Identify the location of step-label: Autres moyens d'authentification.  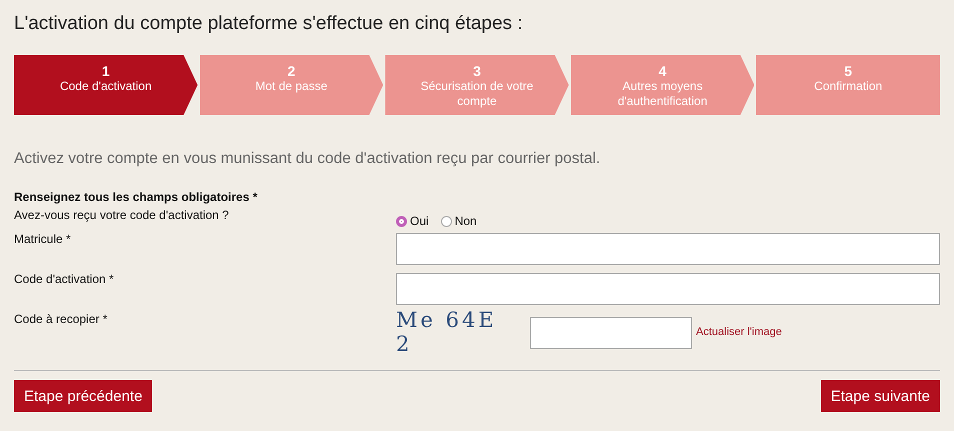
(662, 94).